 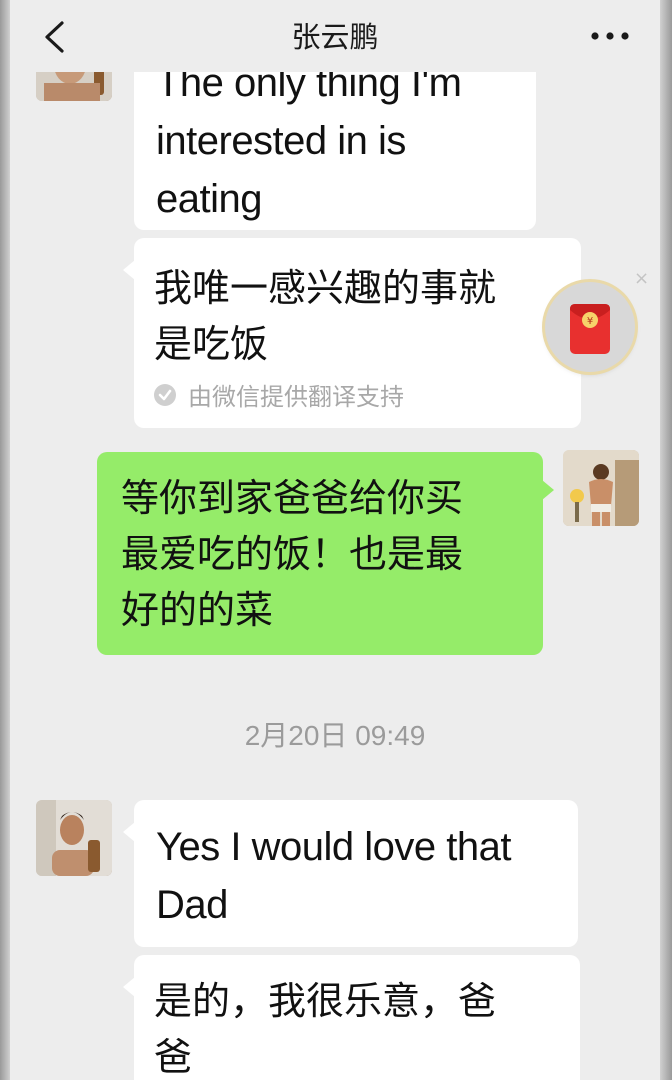 I want to click on check-circle-icon, so click(x=165, y=394).